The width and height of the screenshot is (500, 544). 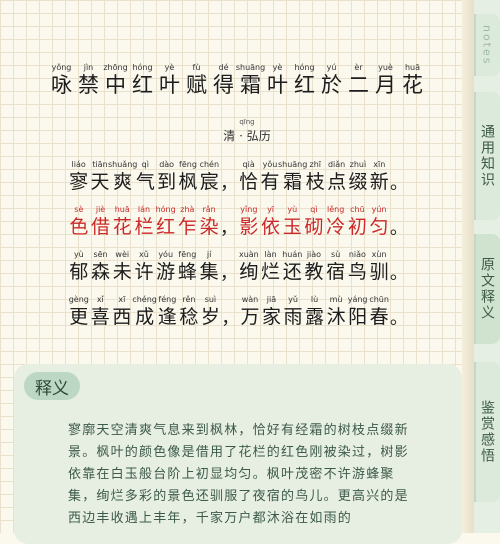 What do you see at coordinates (61, 85) in the screenshot?
I see `title-char-hanzi: 咏` at bounding box center [61, 85].